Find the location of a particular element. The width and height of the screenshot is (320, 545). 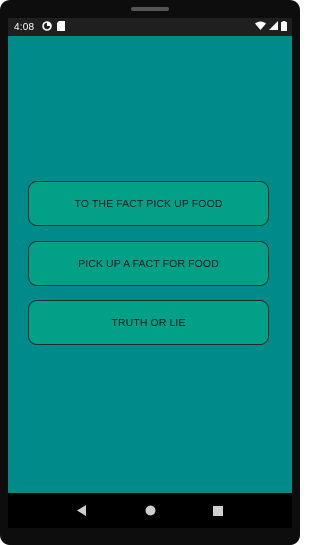

back-icon is located at coordinates (82, 511).